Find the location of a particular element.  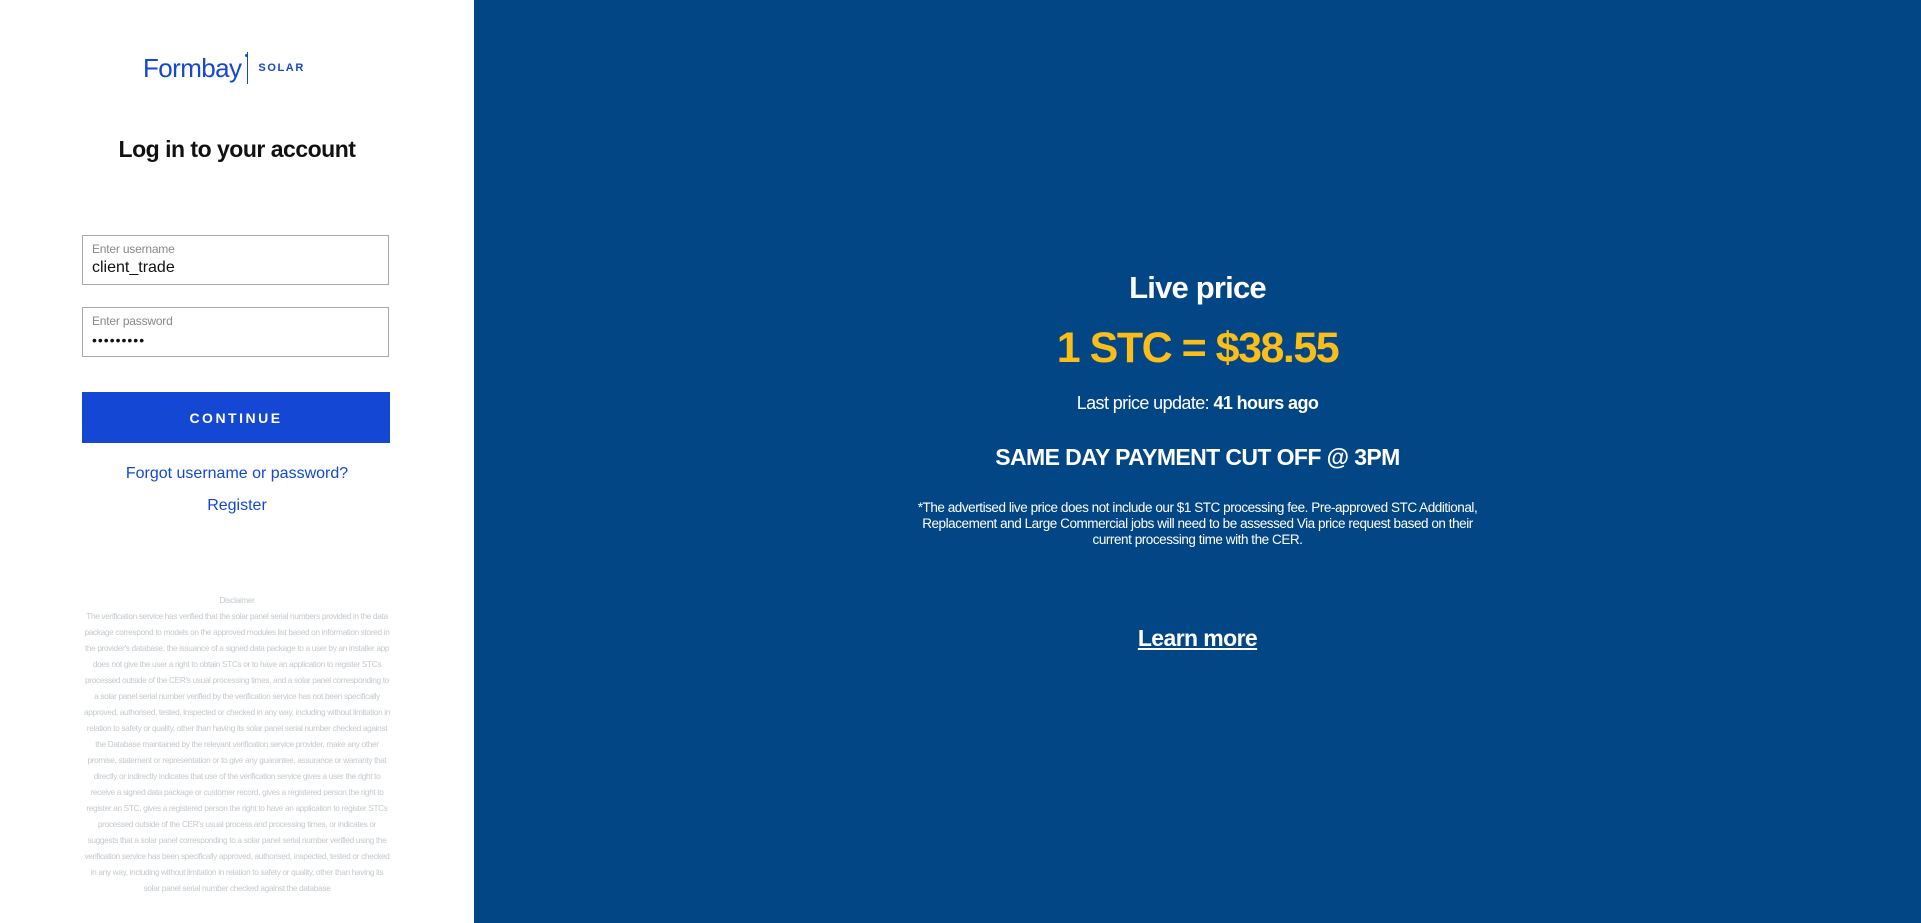

formbay-logo: Formbay SOLAR is located at coordinates (224, 68).